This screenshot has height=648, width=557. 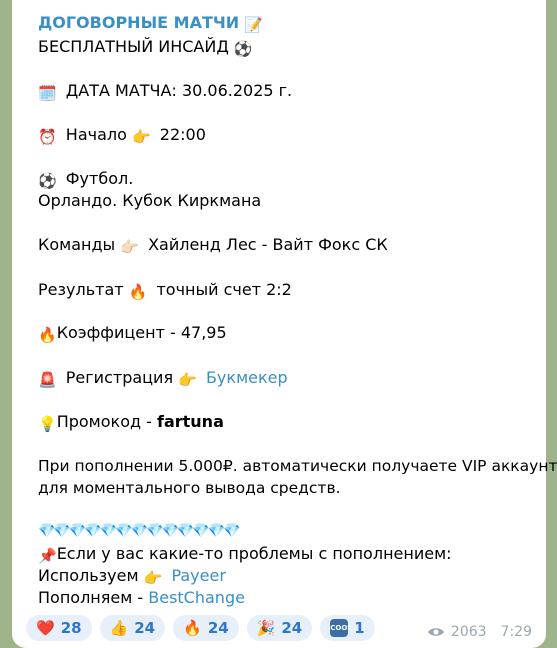 I want to click on teams-line: Команды 👉🏻 Хайленд Лес - Вайт Фокс СК, so click(x=213, y=245).